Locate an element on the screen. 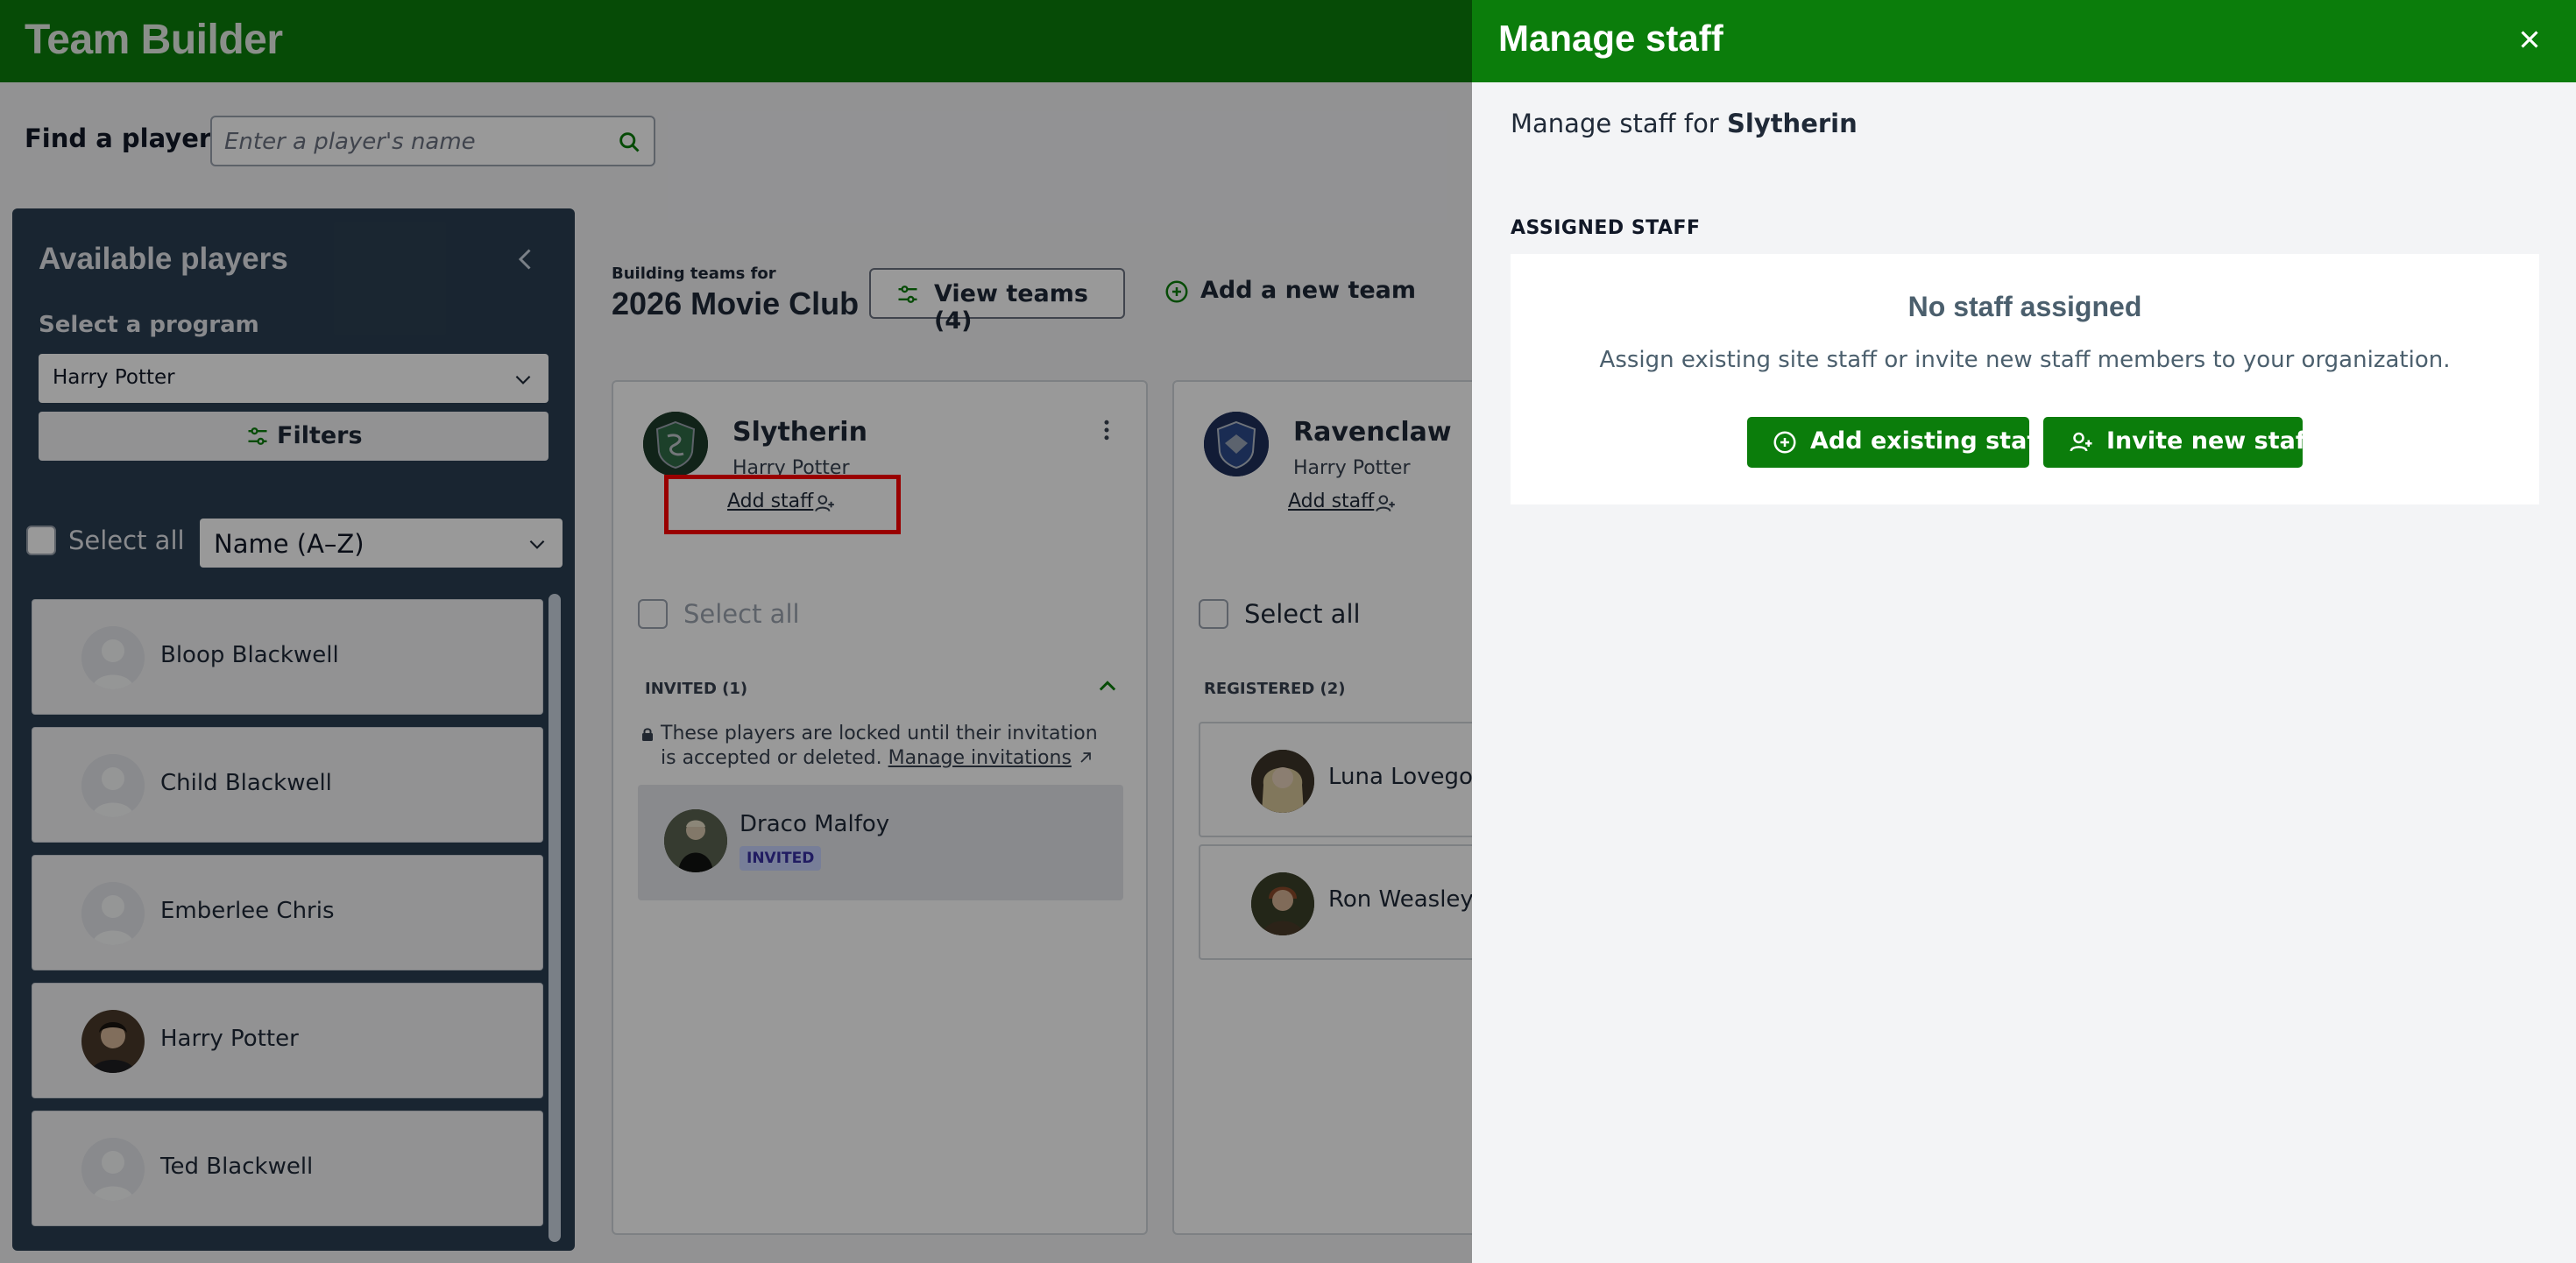 The image size is (2576, 1263). user-plus-icon is located at coordinates (2081, 442).